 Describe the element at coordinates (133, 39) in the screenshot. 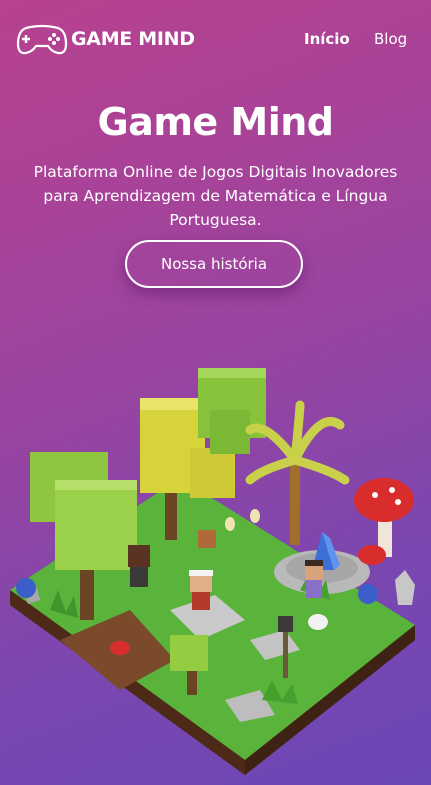

I see `brand-name: GAME MIND` at that location.